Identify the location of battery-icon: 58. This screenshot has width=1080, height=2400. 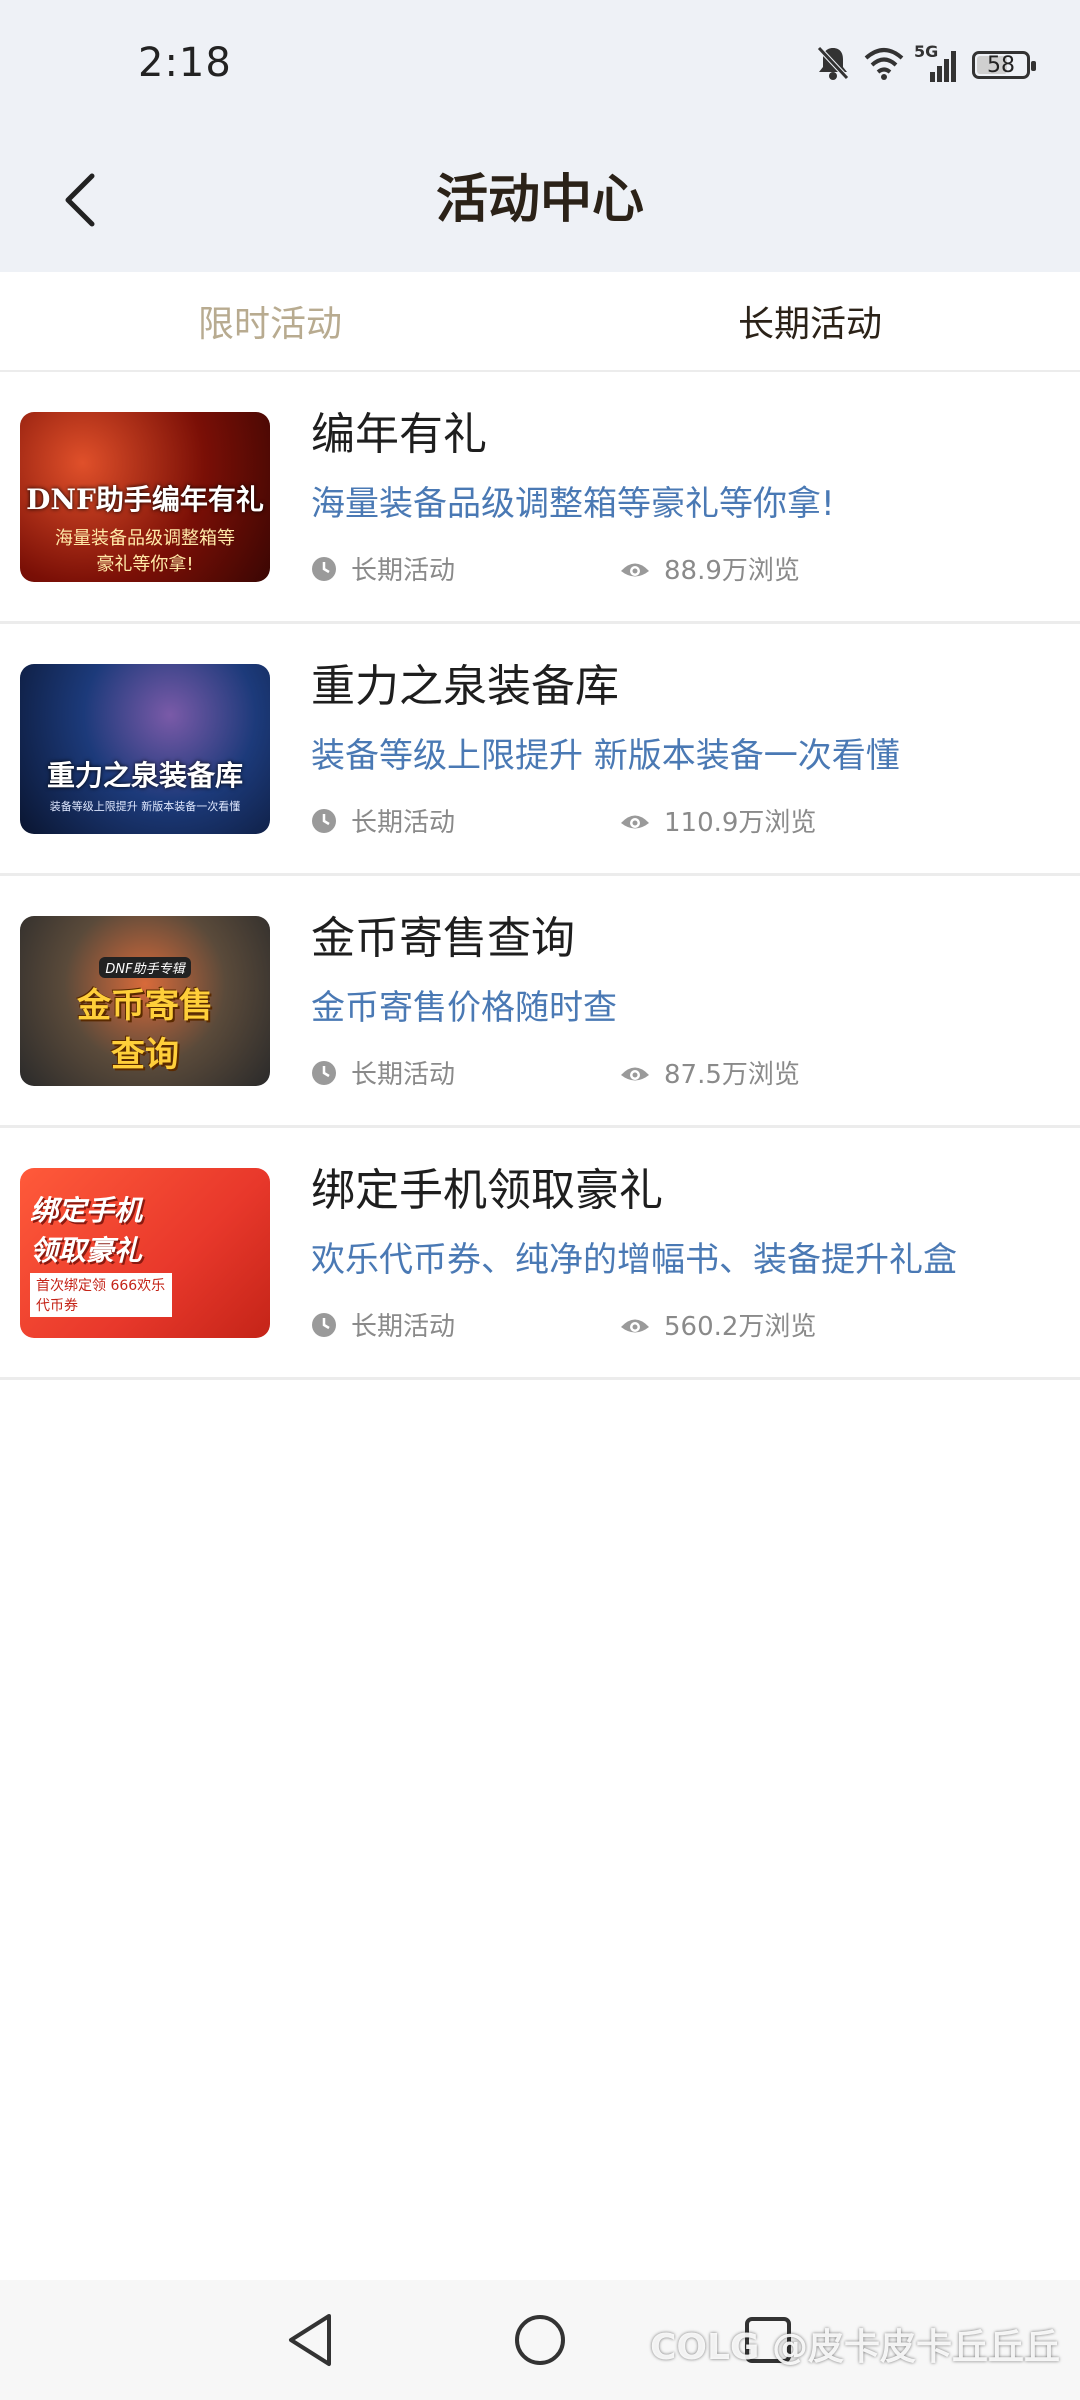
(1004, 65).